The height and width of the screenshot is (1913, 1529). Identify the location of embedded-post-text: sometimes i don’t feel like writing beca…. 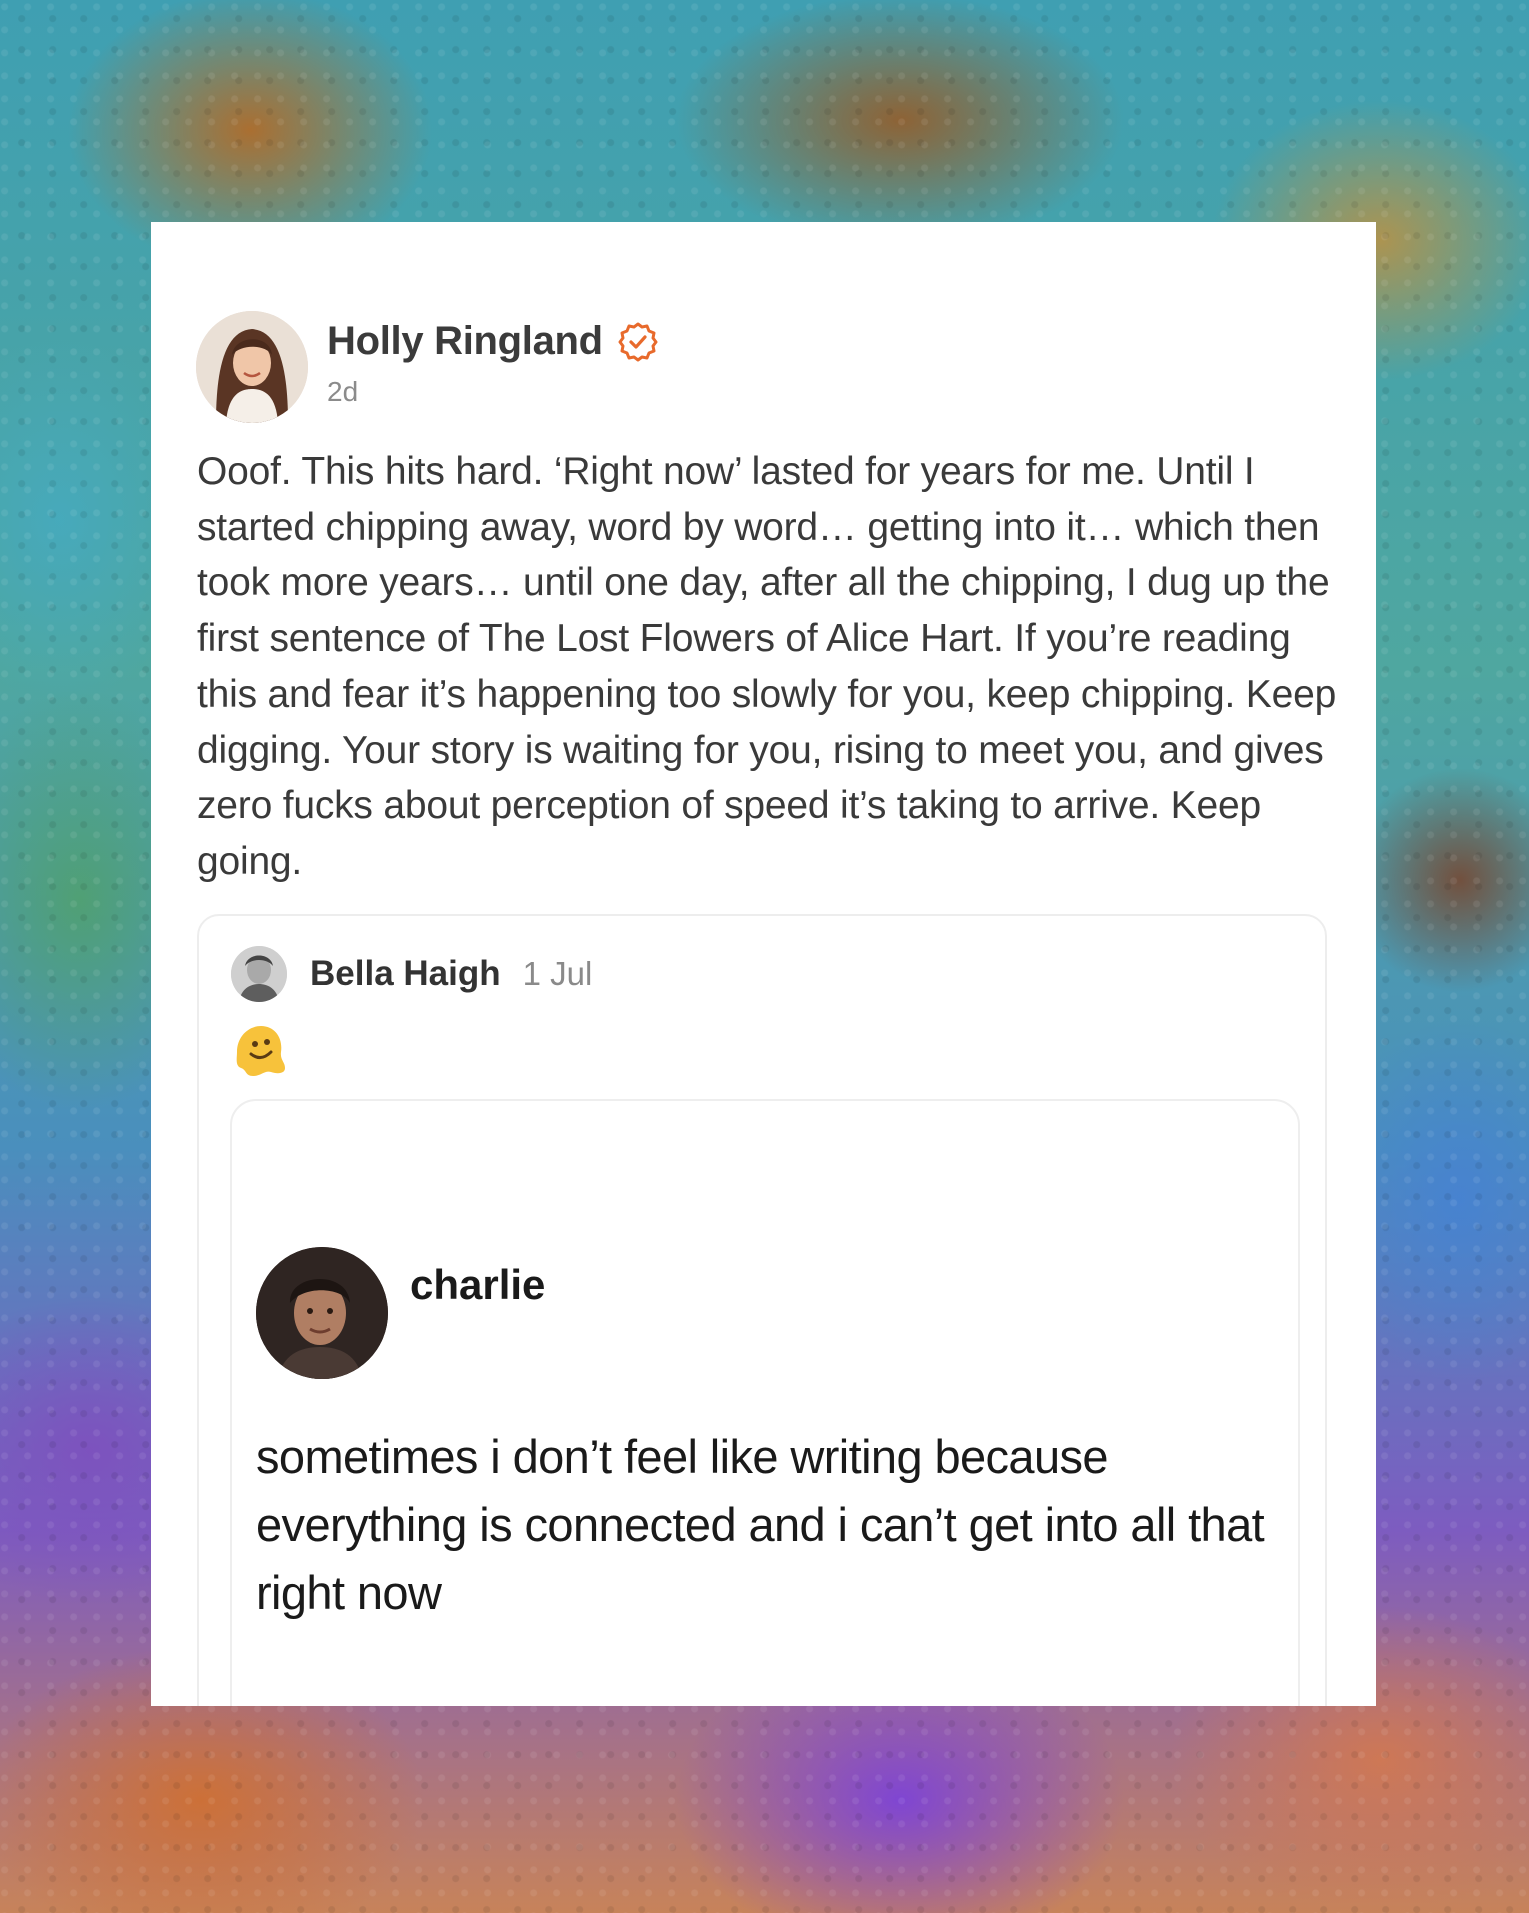
(760, 1524).